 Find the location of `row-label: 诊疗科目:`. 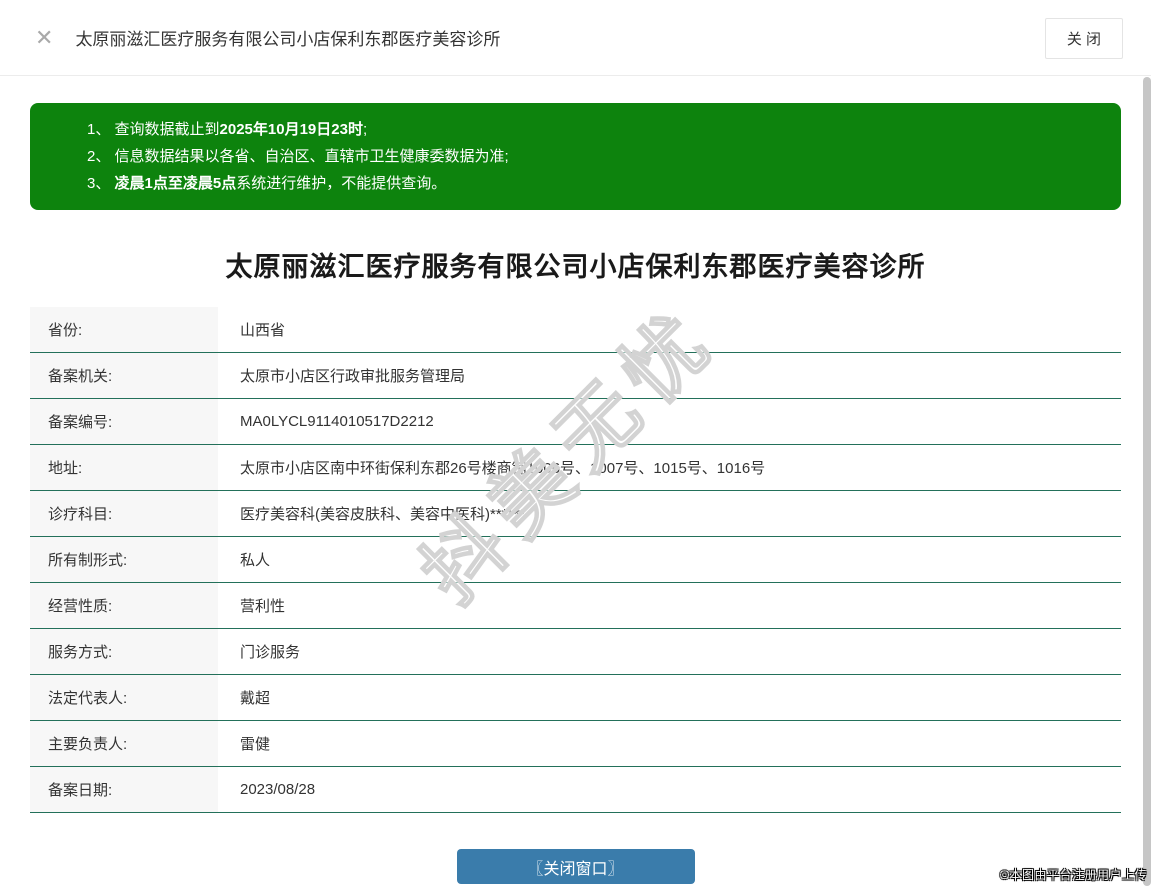

row-label: 诊疗科目: is located at coordinates (124, 513).